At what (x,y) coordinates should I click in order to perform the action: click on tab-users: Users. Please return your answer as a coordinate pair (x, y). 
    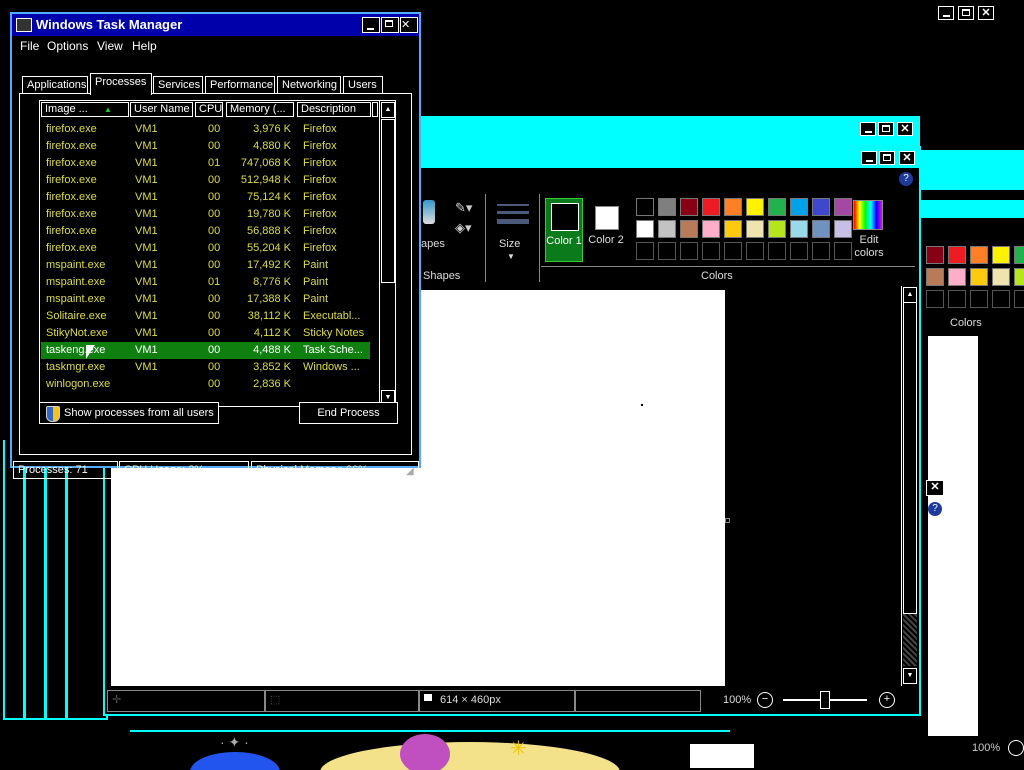
    Looking at the image, I should click on (363, 85).